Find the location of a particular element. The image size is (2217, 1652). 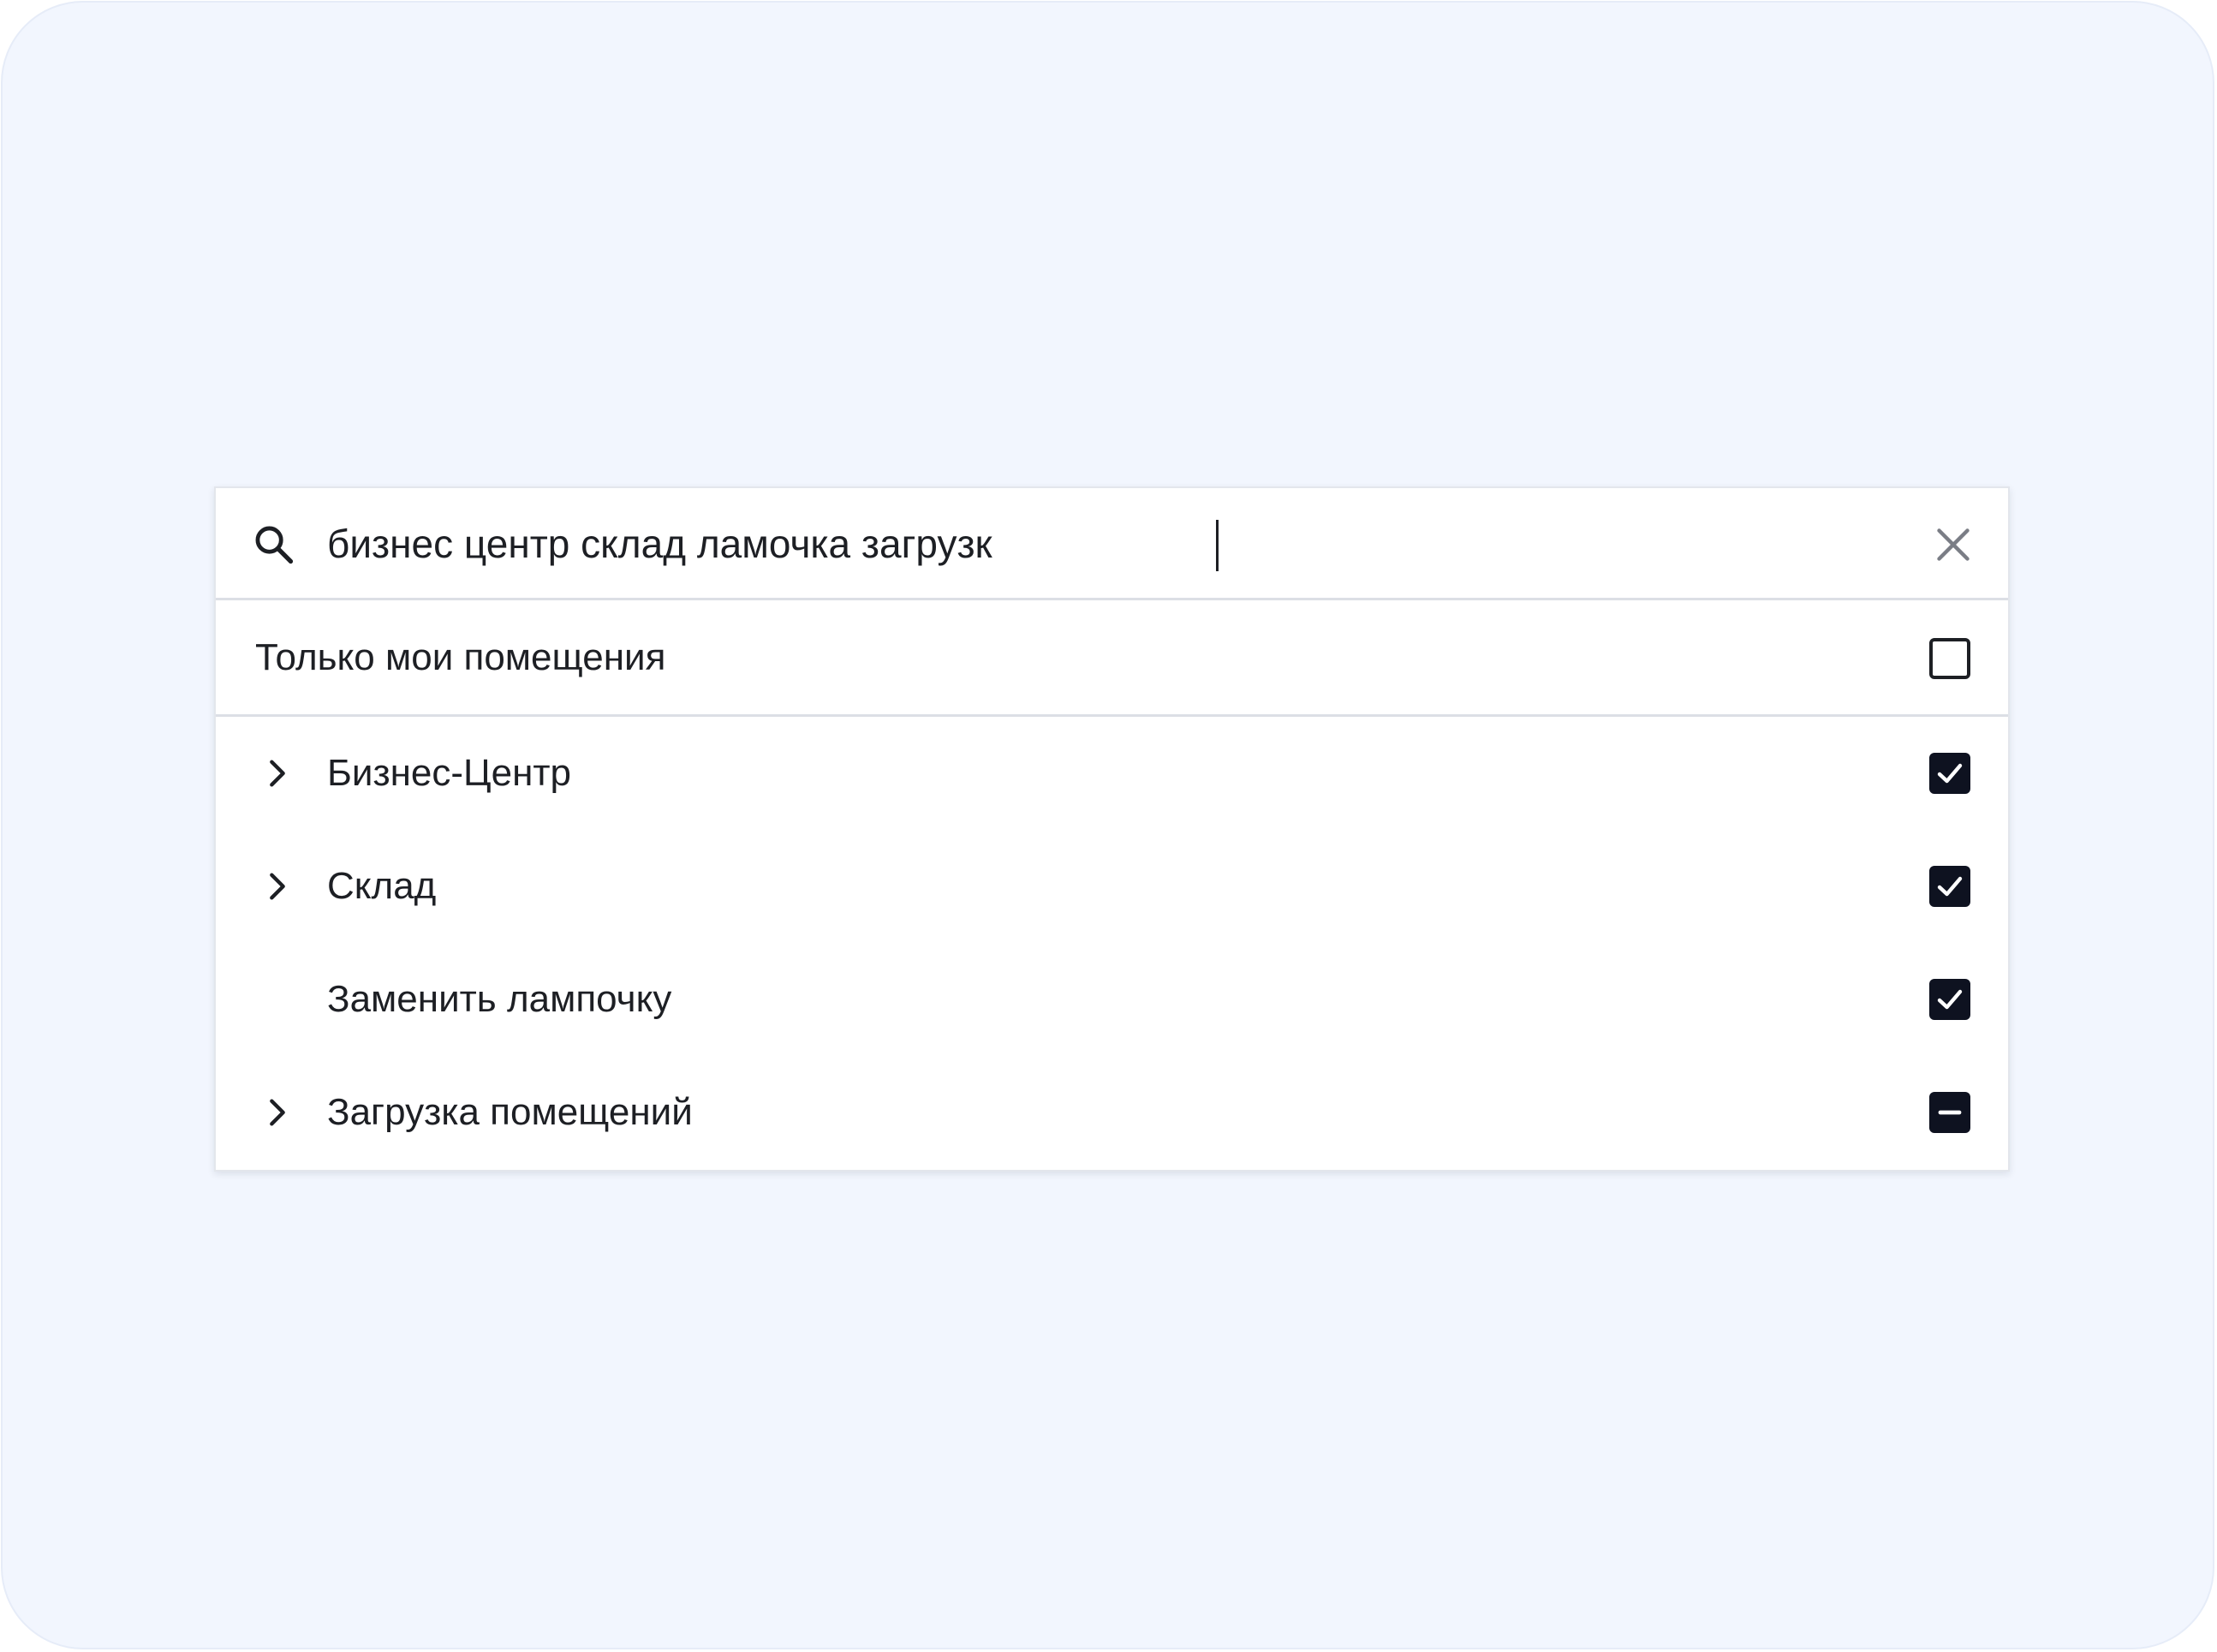

list-item-replace-bulb: Заменить лампочку is located at coordinates (1112, 999).